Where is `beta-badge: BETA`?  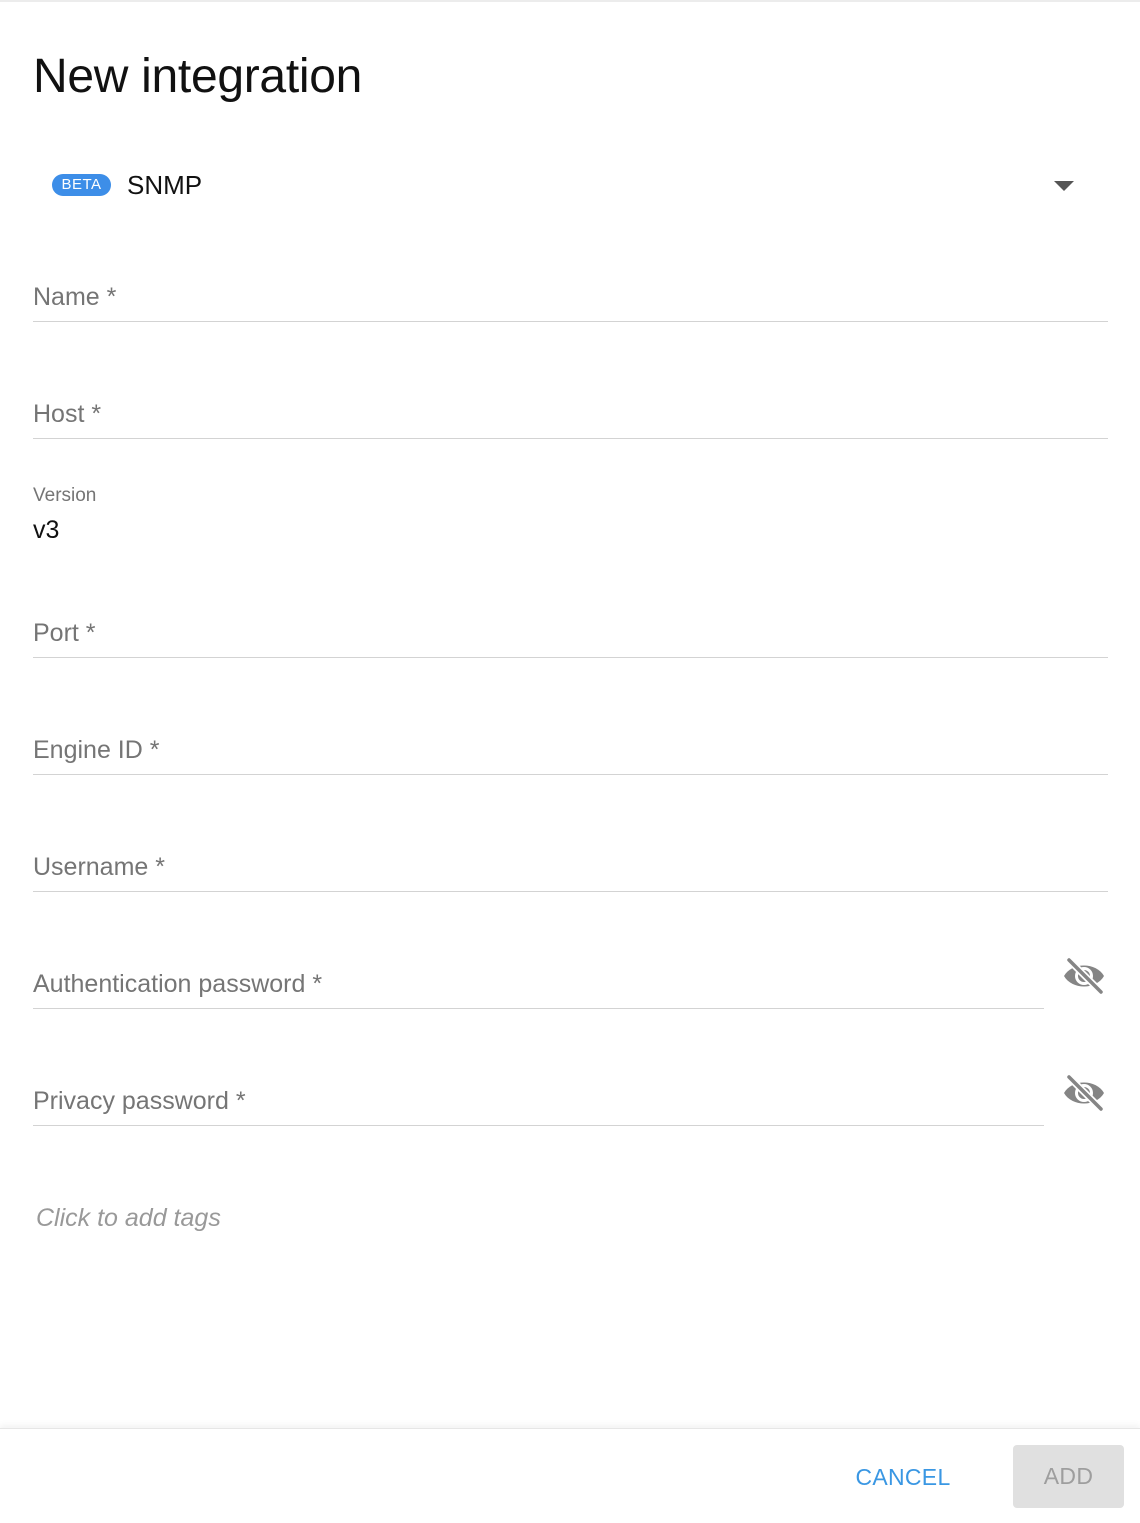
beta-badge: BETA is located at coordinates (81, 185).